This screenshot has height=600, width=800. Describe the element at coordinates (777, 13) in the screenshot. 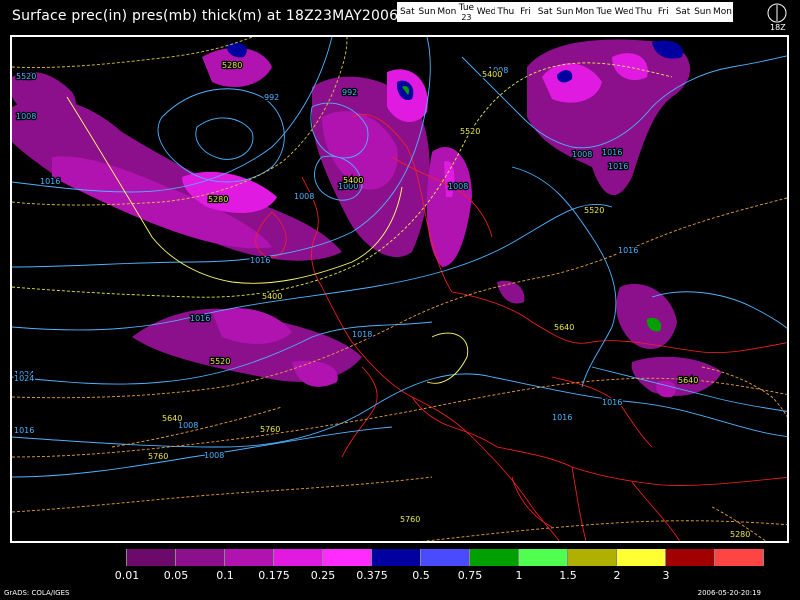

I see `clock-icon` at that location.